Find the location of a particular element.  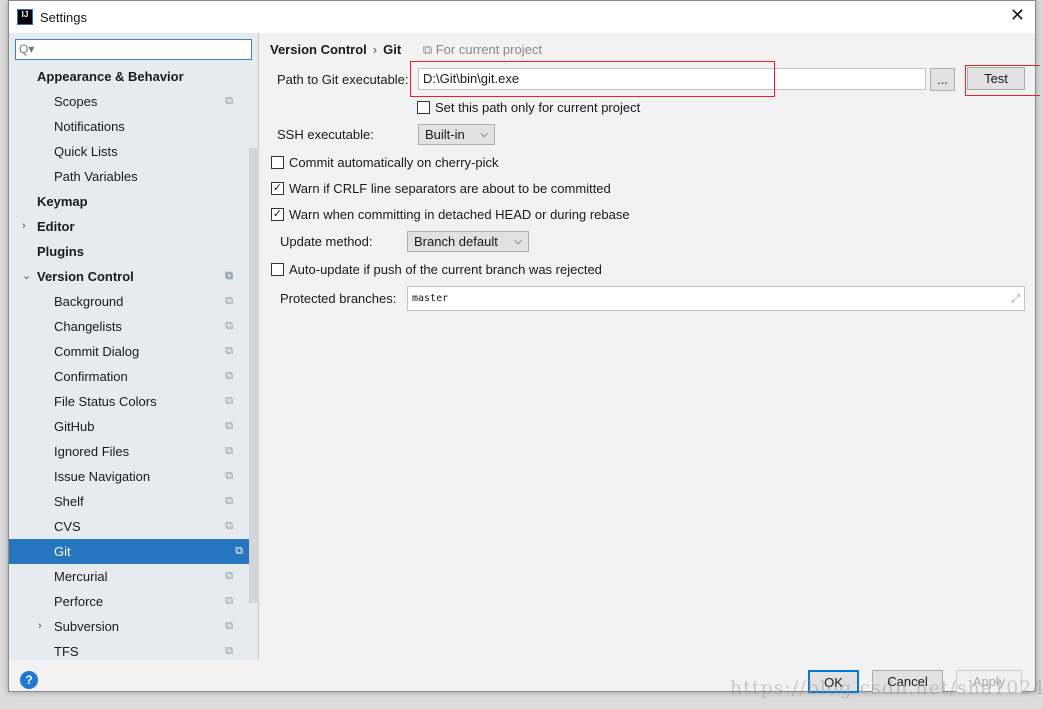

sidebar-item-quick-lists: Quick Lists is located at coordinates (129, 151).